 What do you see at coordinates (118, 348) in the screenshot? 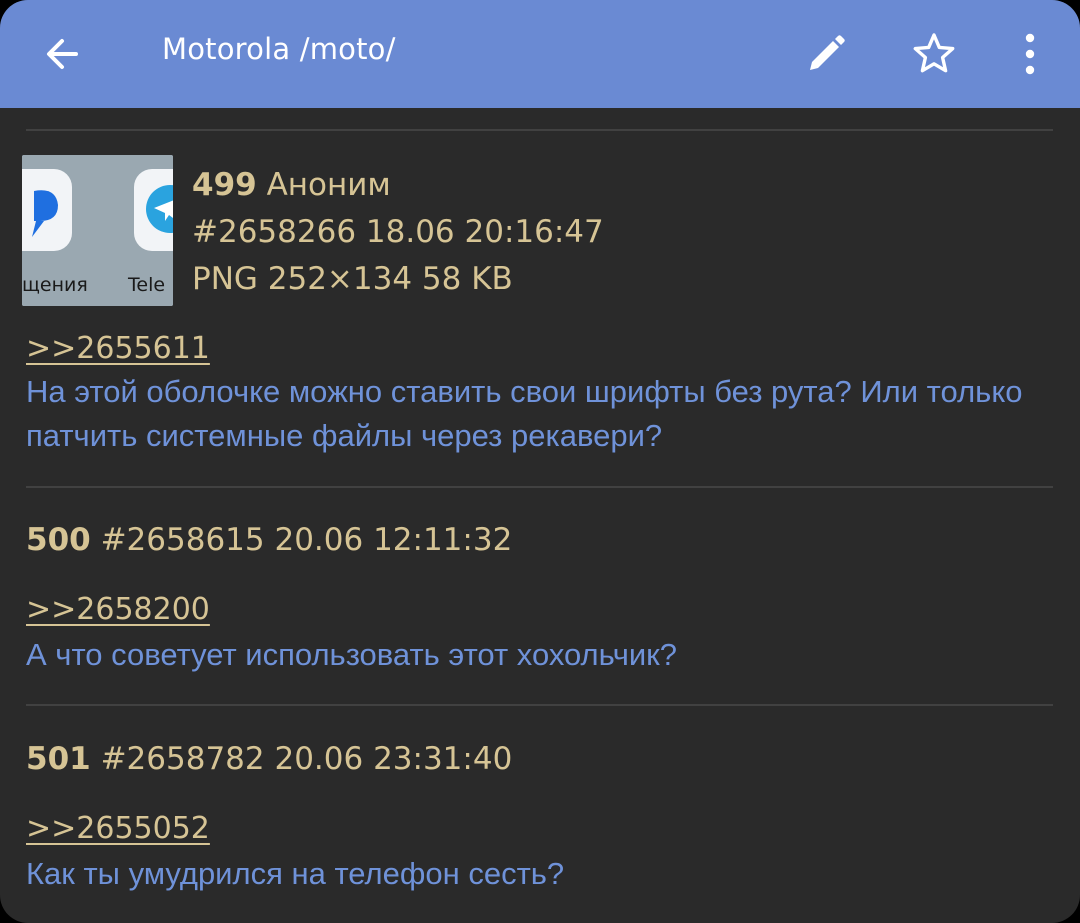
I see `reply-link: >>2655611` at bounding box center [118, 348].